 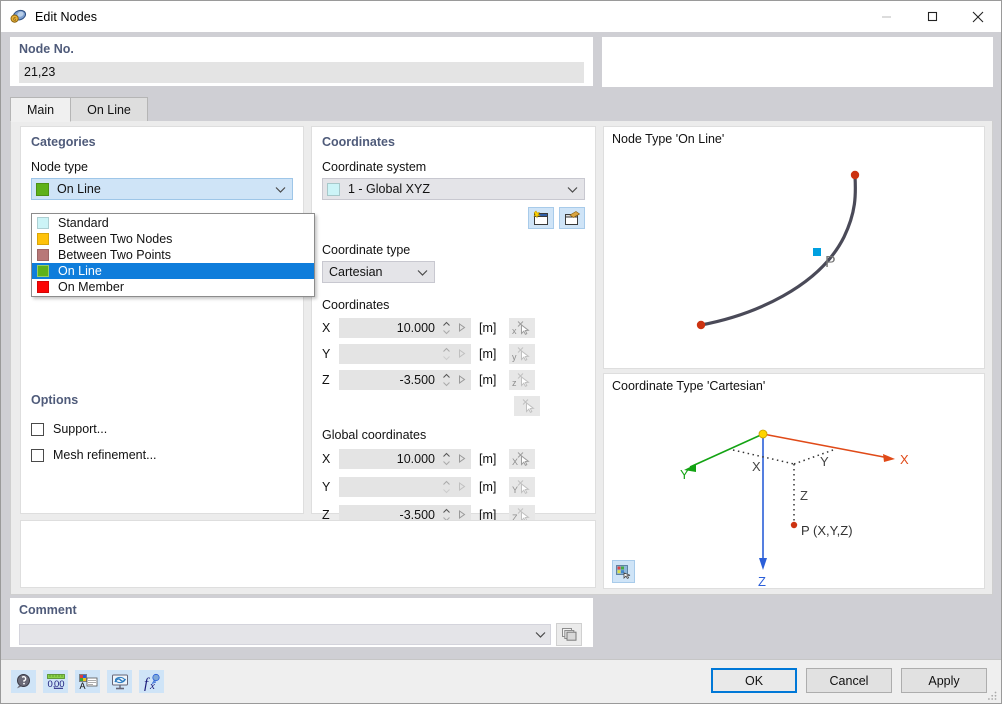 I want to click on comment-caption: Comment, so click(x=48, y=610).